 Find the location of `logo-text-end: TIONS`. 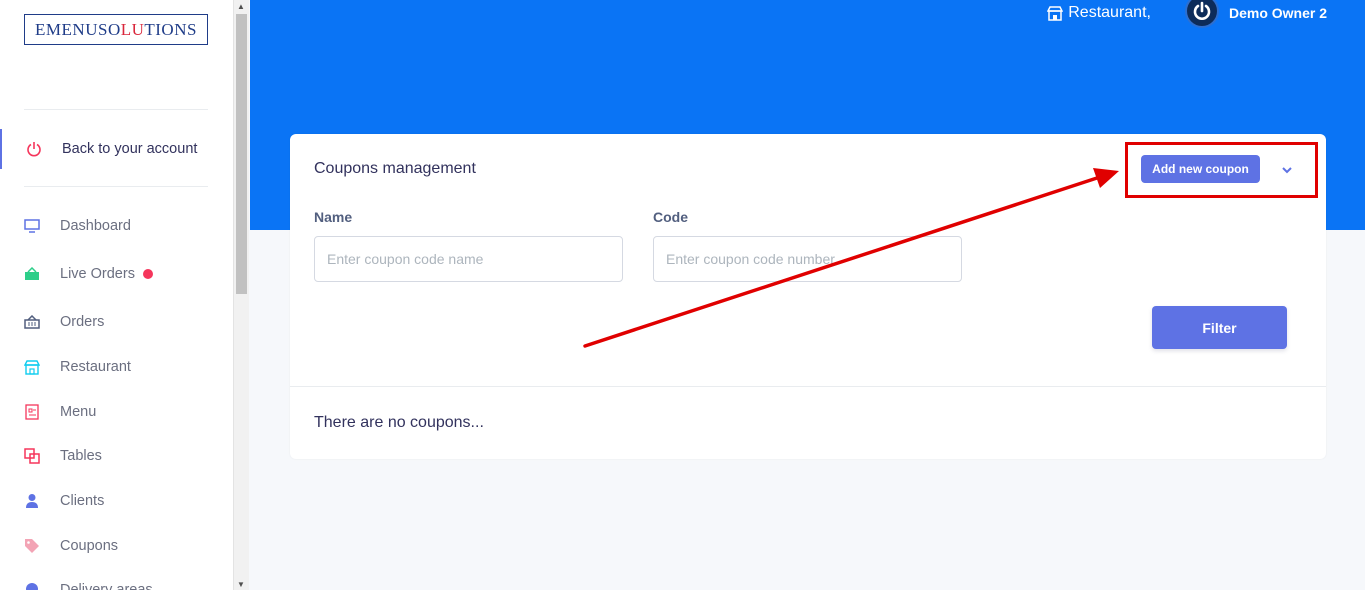

logo-text-end: TIONS is located at coordinates (170, 29).